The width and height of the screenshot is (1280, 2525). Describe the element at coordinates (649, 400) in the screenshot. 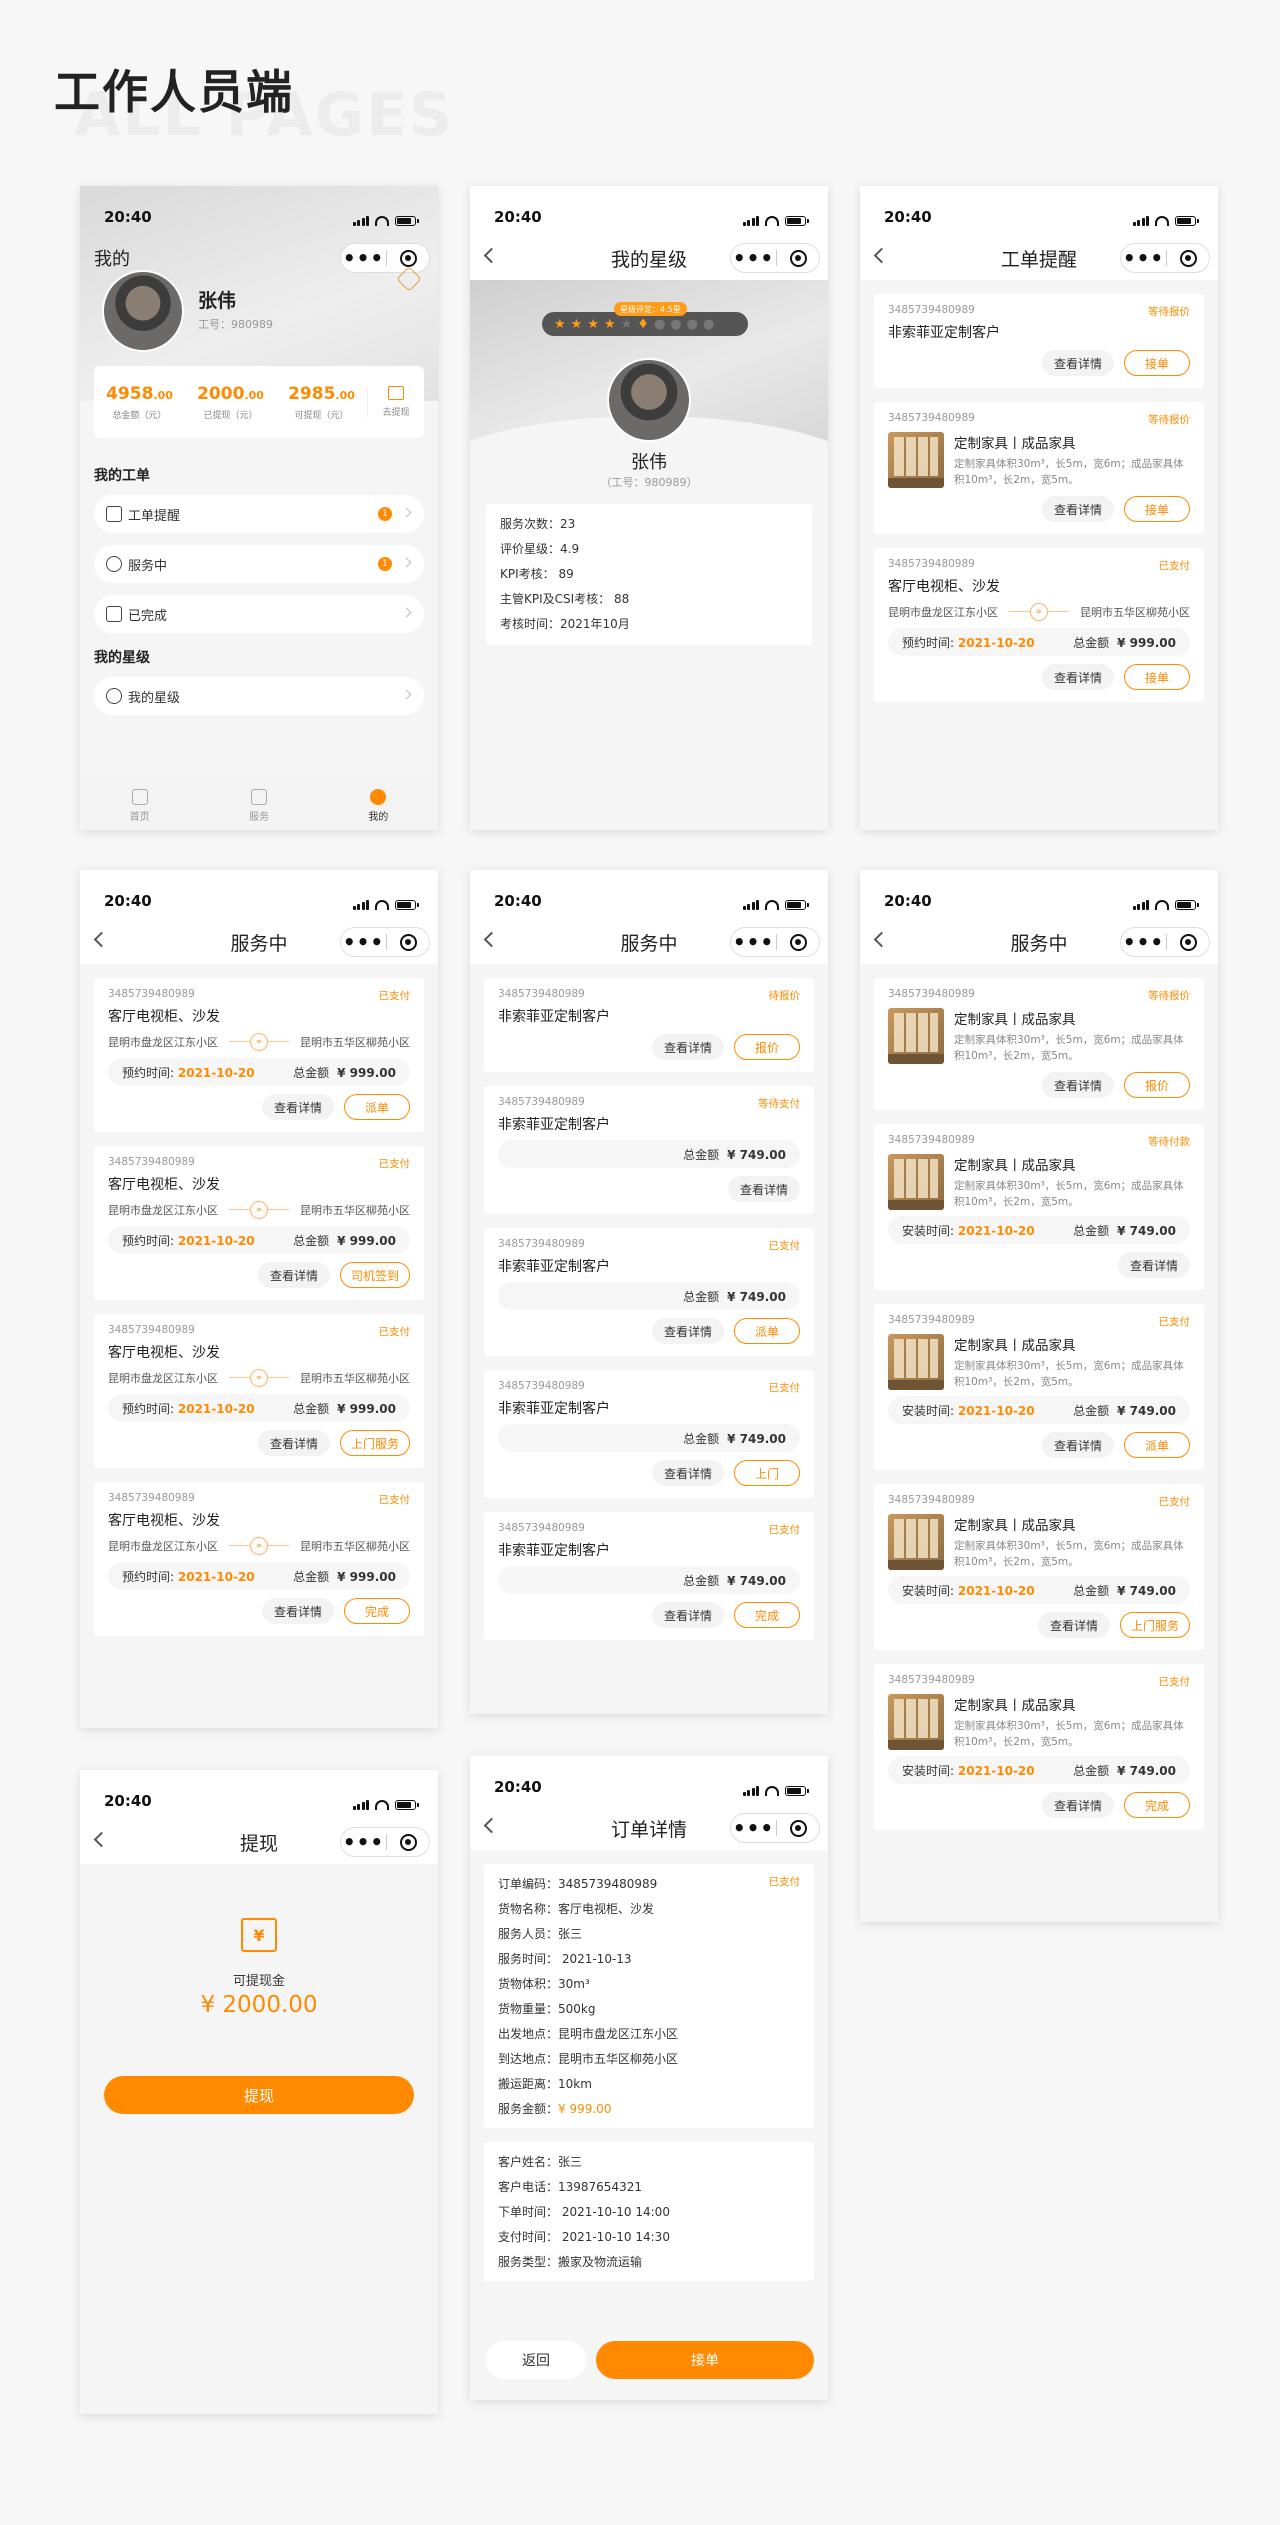

I see `avatar` at that location.